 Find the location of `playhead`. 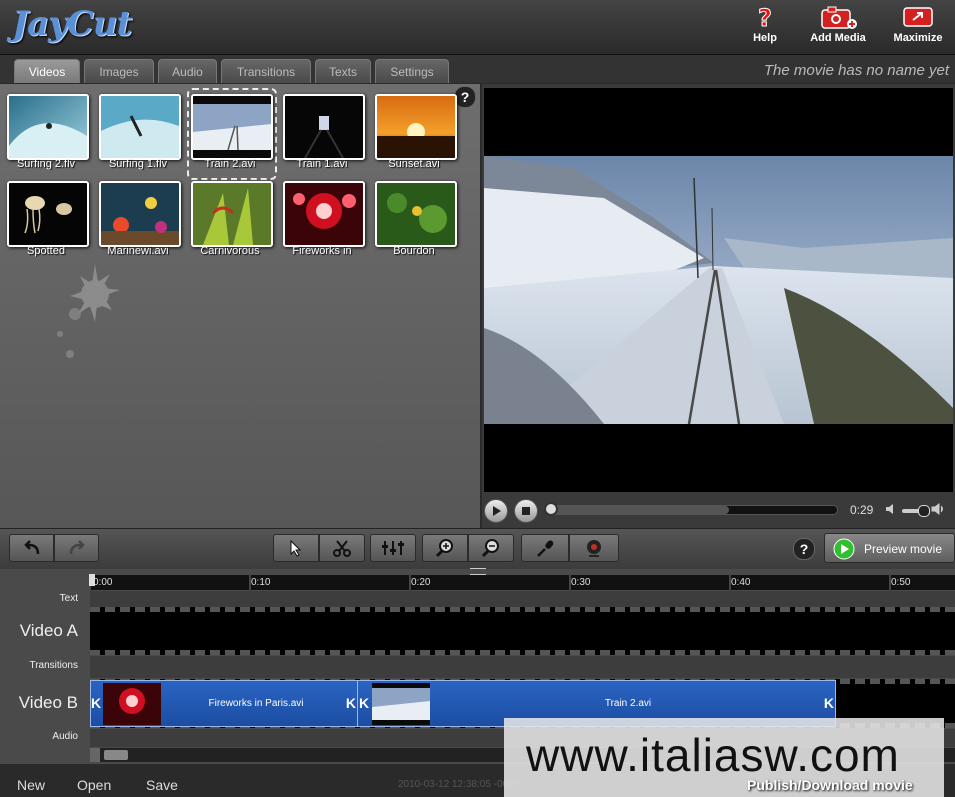

playhead is located at coordinates (92, 580).